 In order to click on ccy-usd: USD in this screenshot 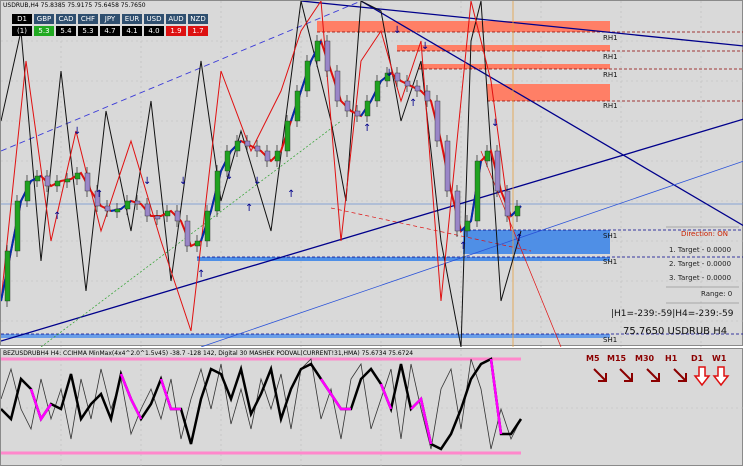, I will do `click(154, 19)`.